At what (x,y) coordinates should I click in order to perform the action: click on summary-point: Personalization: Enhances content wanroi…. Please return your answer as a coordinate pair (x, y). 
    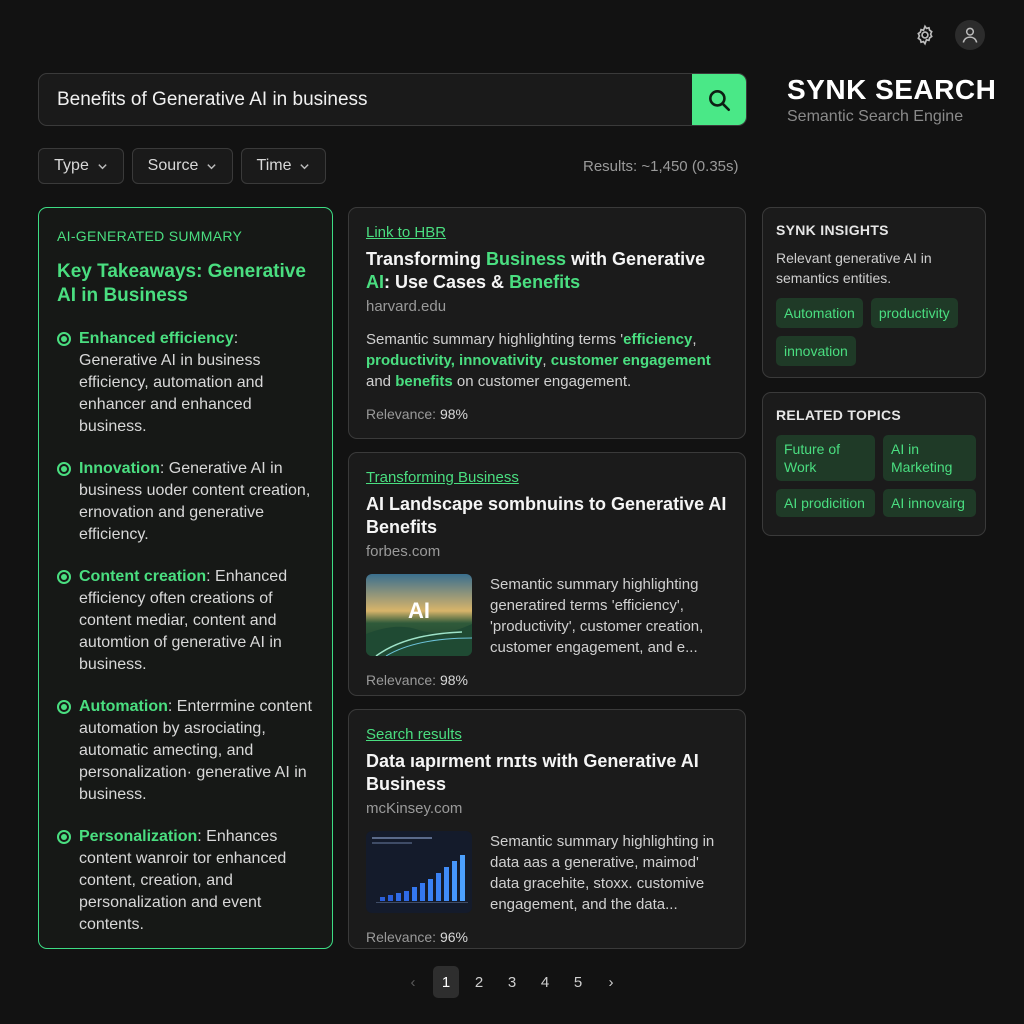
    Looking at the image, I should click on (185, 881).